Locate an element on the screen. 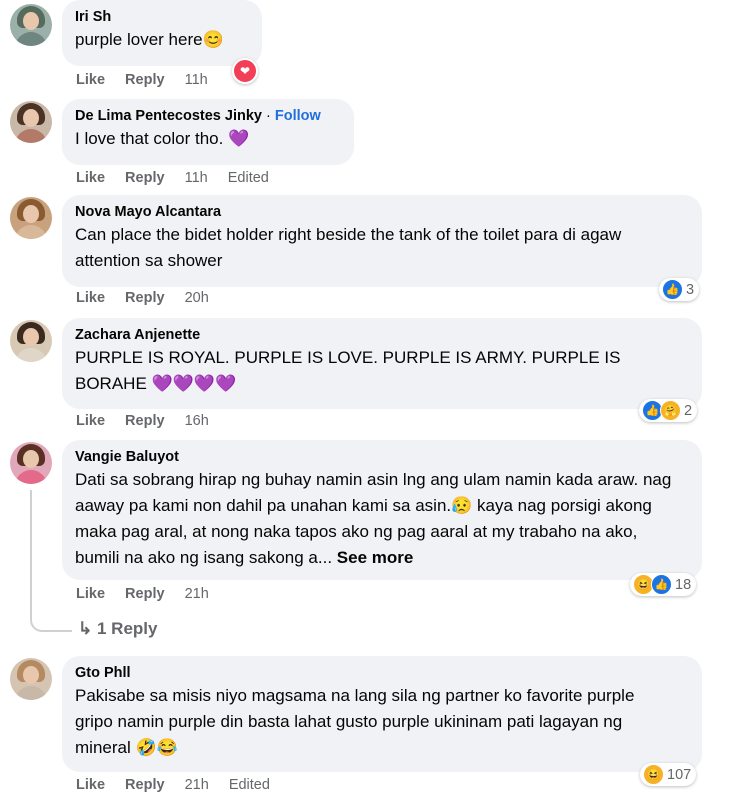 The width and height of the screenshot is (750, 793). comment-actions: Like Reply 21h is located at coordinates (150, 594).